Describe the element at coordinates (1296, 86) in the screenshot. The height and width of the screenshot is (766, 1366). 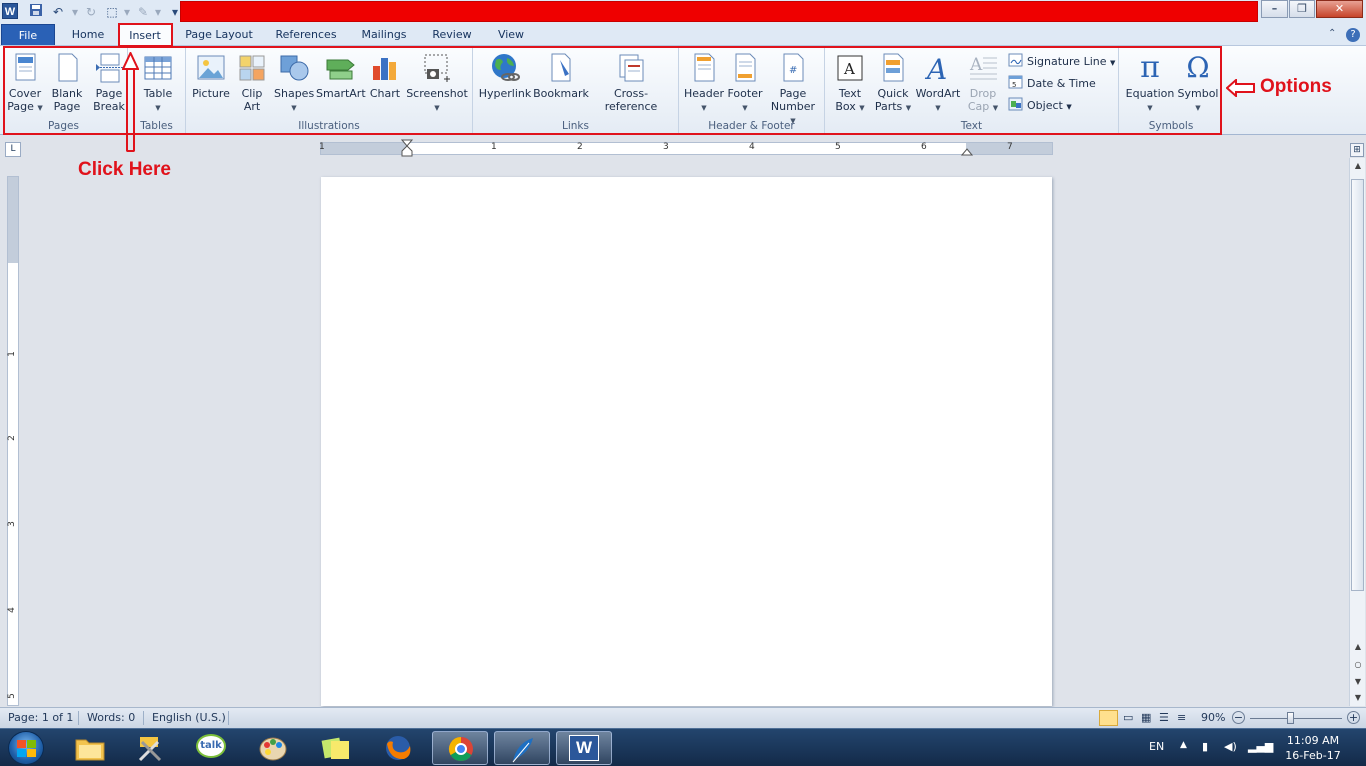
I see `options-annotation: Options` at that location.